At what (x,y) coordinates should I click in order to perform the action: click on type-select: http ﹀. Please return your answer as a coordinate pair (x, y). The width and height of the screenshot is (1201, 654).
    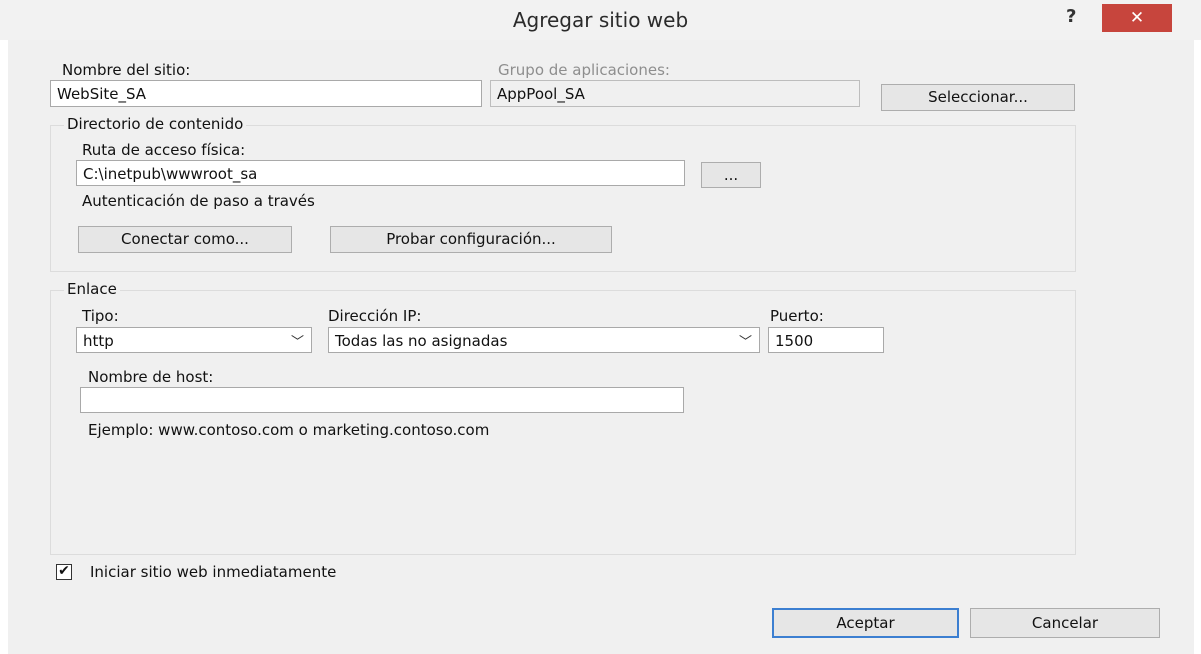
    Looking at the image, I should click on (194, 340).